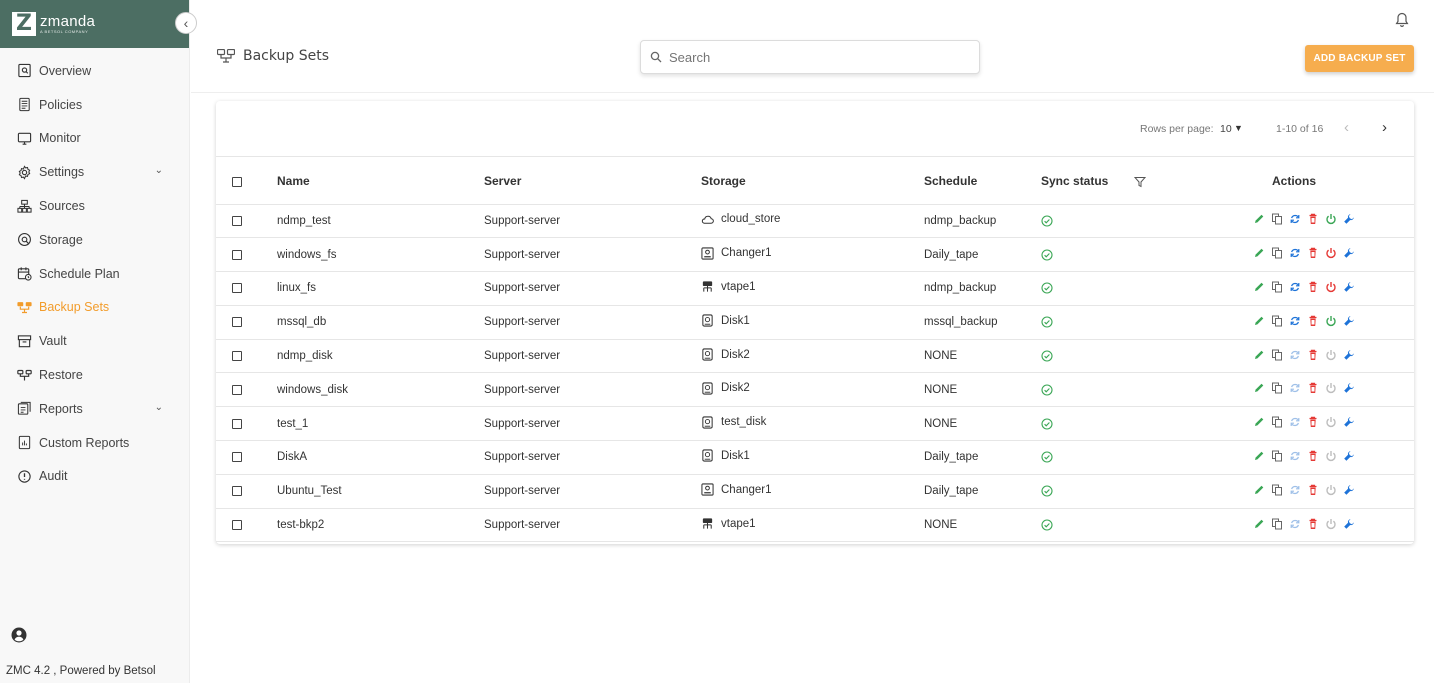 The height and width of the screenshot is (683, 1434). What do you see at coordinates (1384, 127) in the screenshot?
I see `next-page-button: ›` at bounding box center [1384, 127].